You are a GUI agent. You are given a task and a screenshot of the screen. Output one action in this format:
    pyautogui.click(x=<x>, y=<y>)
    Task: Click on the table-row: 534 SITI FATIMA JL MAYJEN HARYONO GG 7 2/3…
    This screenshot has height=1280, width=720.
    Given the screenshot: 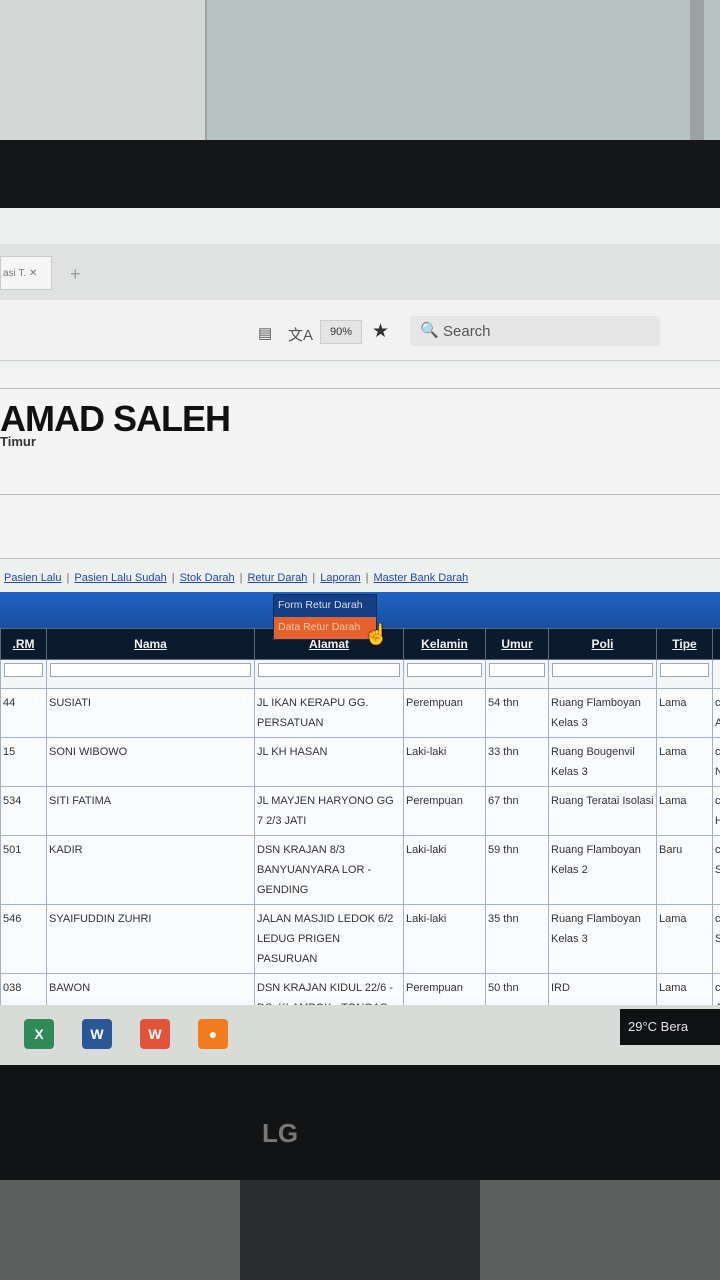 What is the action you would take?
    pyautogui.click(x=360, y=811)
    